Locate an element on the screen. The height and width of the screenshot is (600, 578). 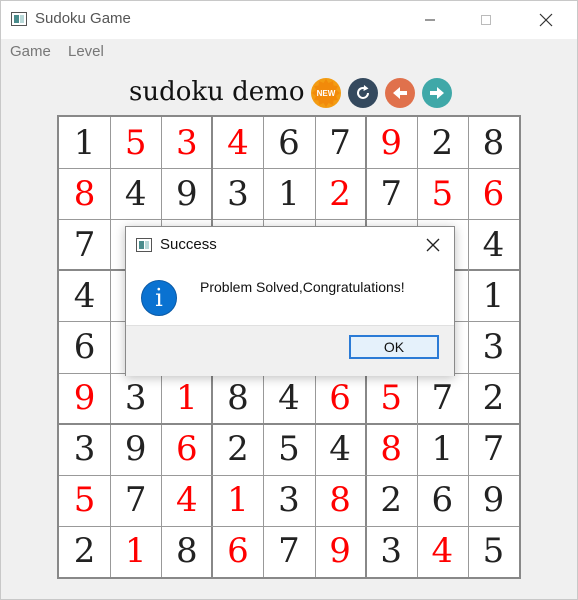
minimize-button is located at coordinates (430, 20).